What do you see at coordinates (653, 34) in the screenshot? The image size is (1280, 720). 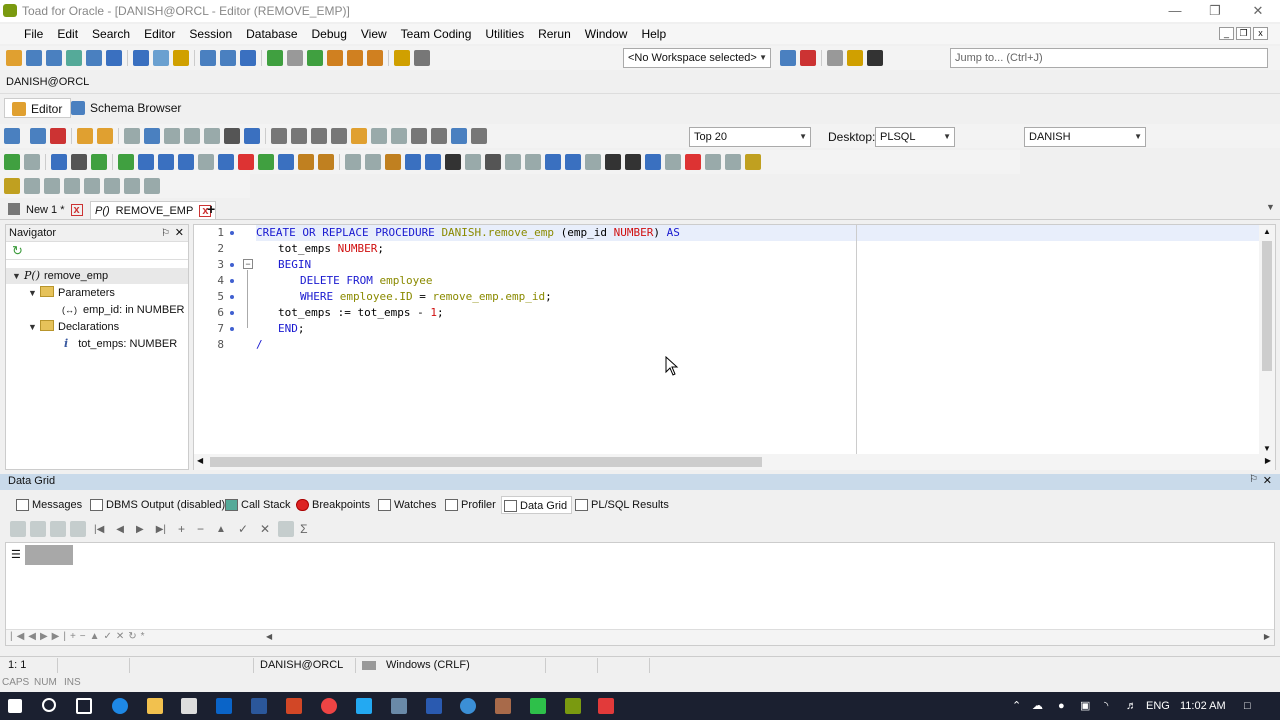 I see `menu-help: Help` at bounding box center [653, 34].